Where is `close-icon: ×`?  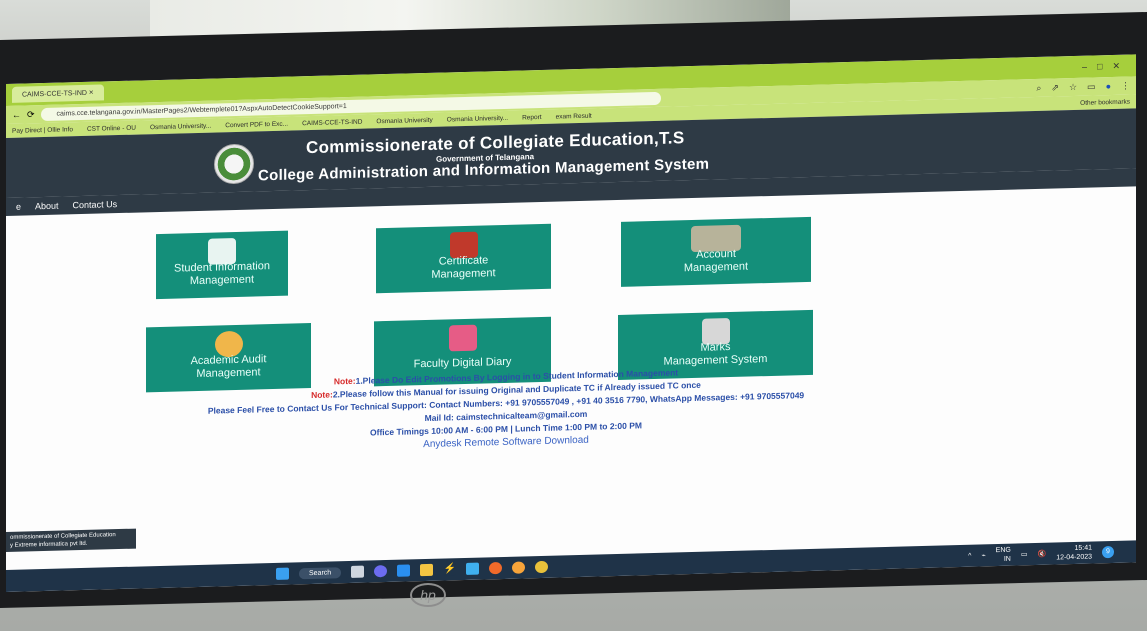
close-icon: × is located at coordinates (91, 92).